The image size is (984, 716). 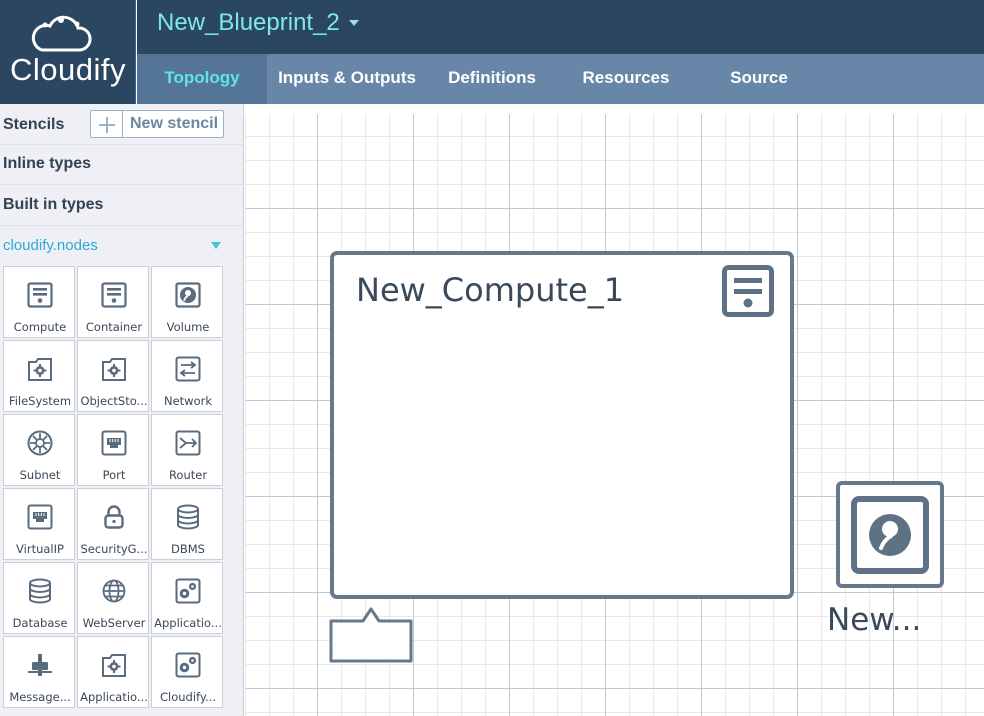 What do you see at coordinates (202, 79) in the screenshot?
I see `tab-topology: Topology` at bounding box center [202, 79].